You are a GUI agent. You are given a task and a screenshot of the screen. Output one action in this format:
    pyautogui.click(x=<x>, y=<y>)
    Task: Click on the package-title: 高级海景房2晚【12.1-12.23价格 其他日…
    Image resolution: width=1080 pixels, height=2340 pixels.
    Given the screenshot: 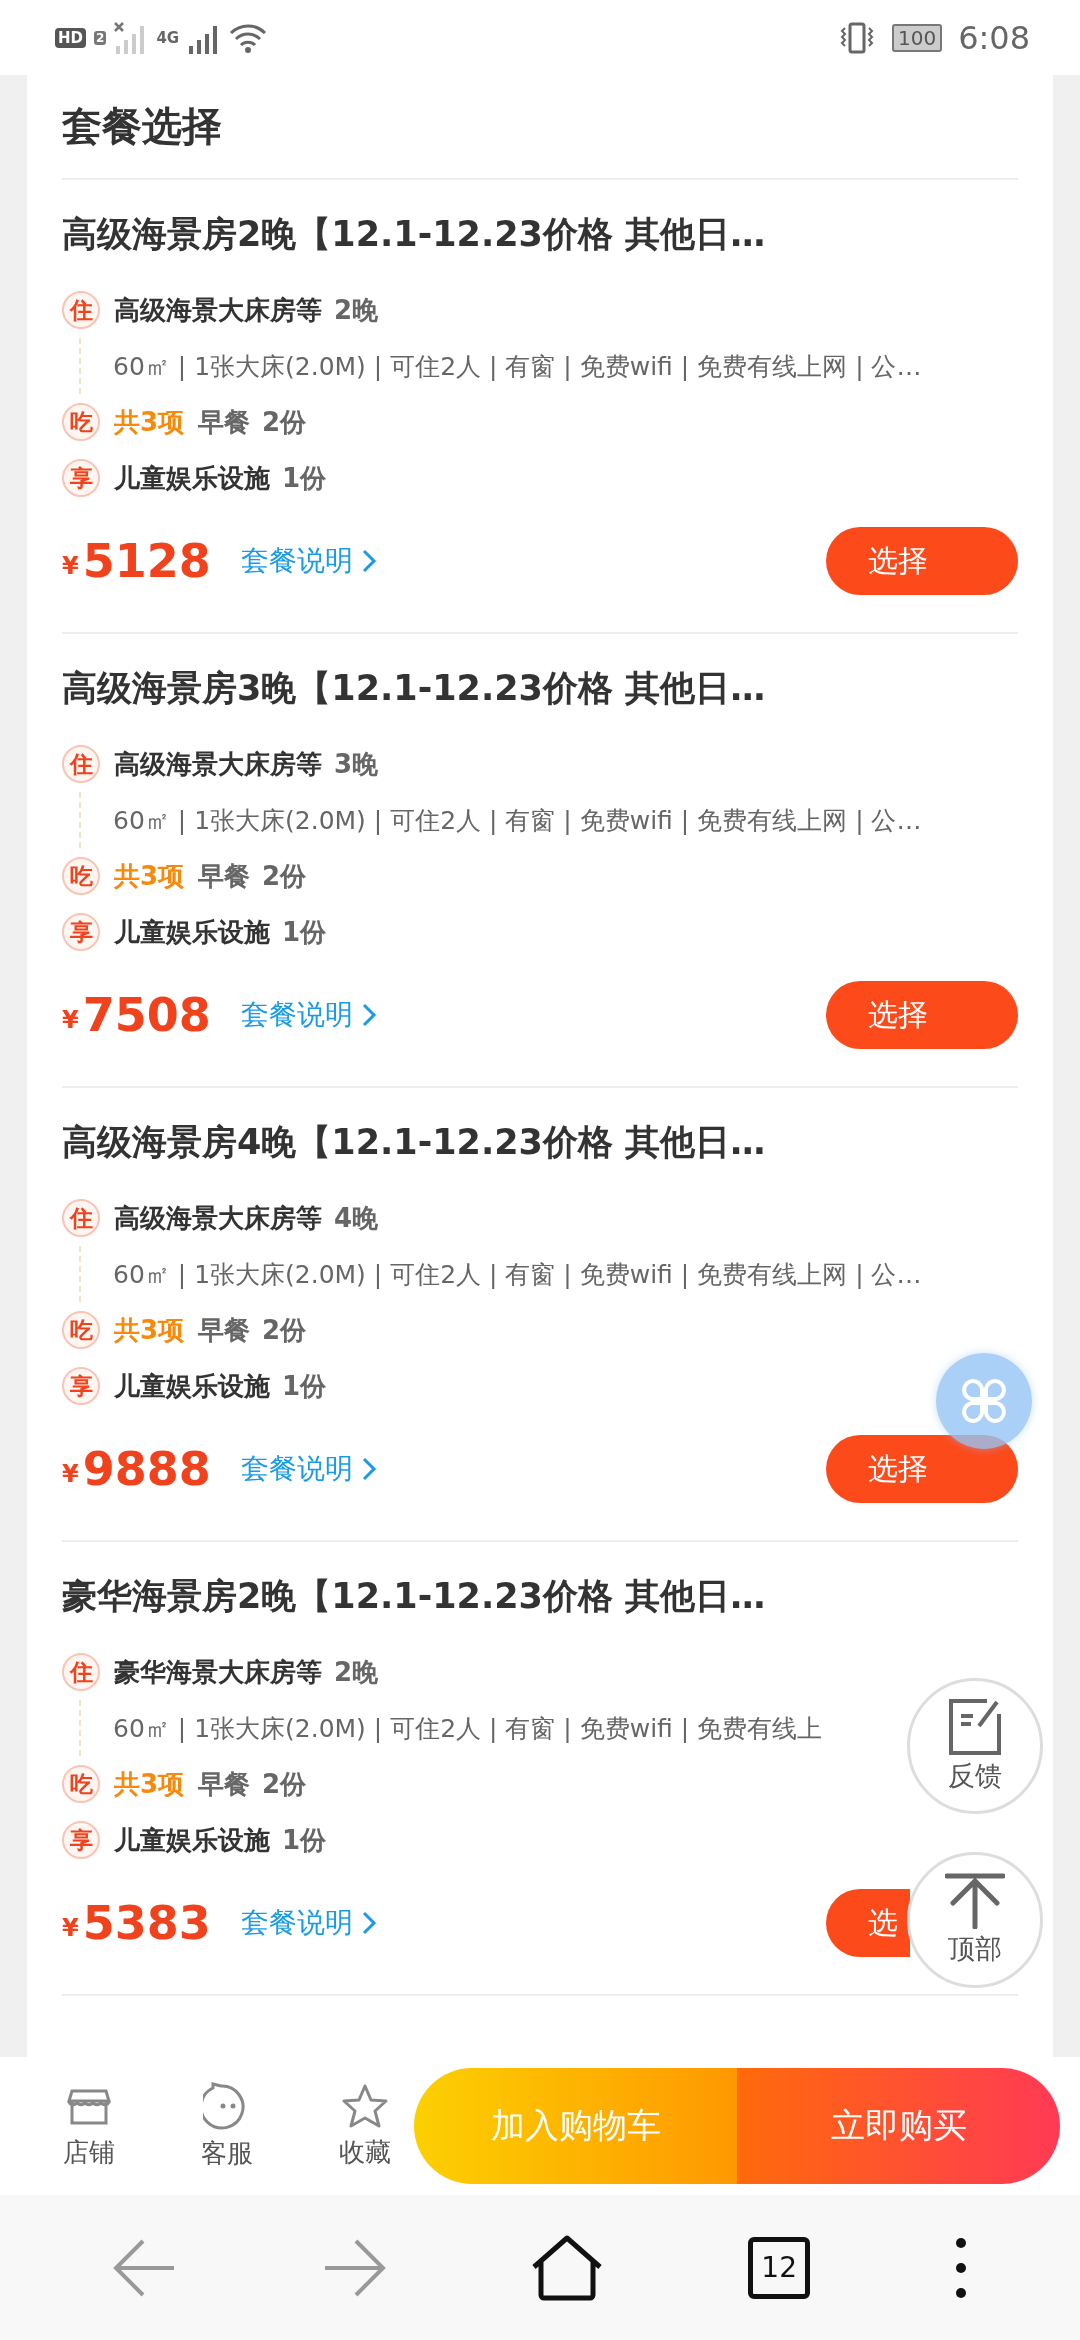 What is the action you would take?
    pyautogui.click(x=540, y=234)
    